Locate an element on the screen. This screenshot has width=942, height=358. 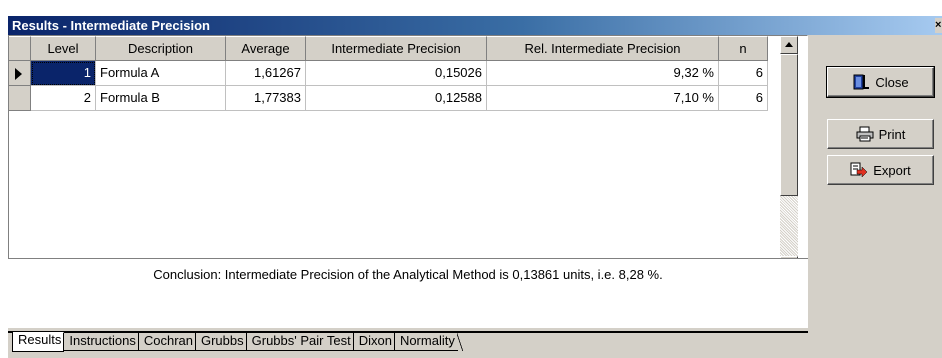
tab-cochran: Cochran is located at coordinates (169, 342).